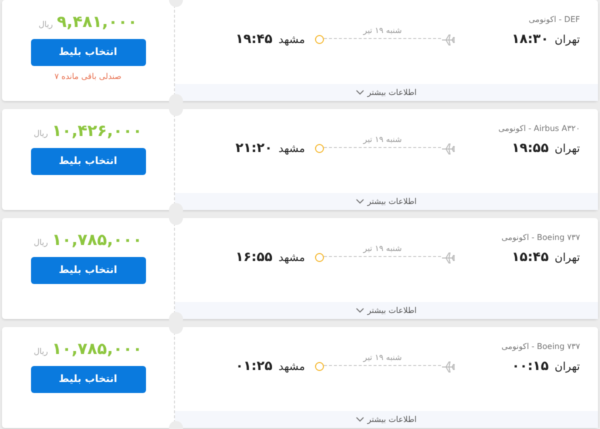 The height and width of the screenshot is (429, 600). I want to click on airline-class: DEF - اکونومی, so click(554, 19).